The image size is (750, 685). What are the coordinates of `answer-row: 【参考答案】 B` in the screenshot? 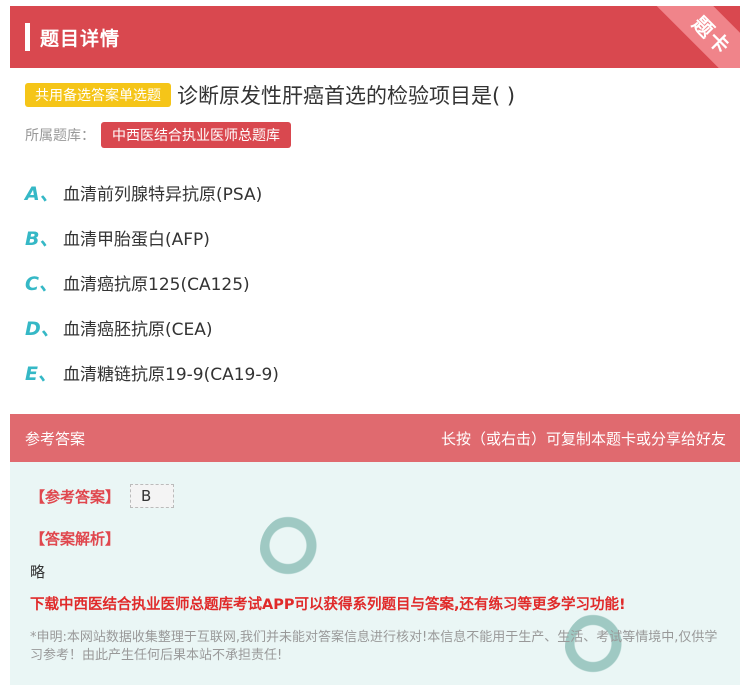 It's located at (102, 496).